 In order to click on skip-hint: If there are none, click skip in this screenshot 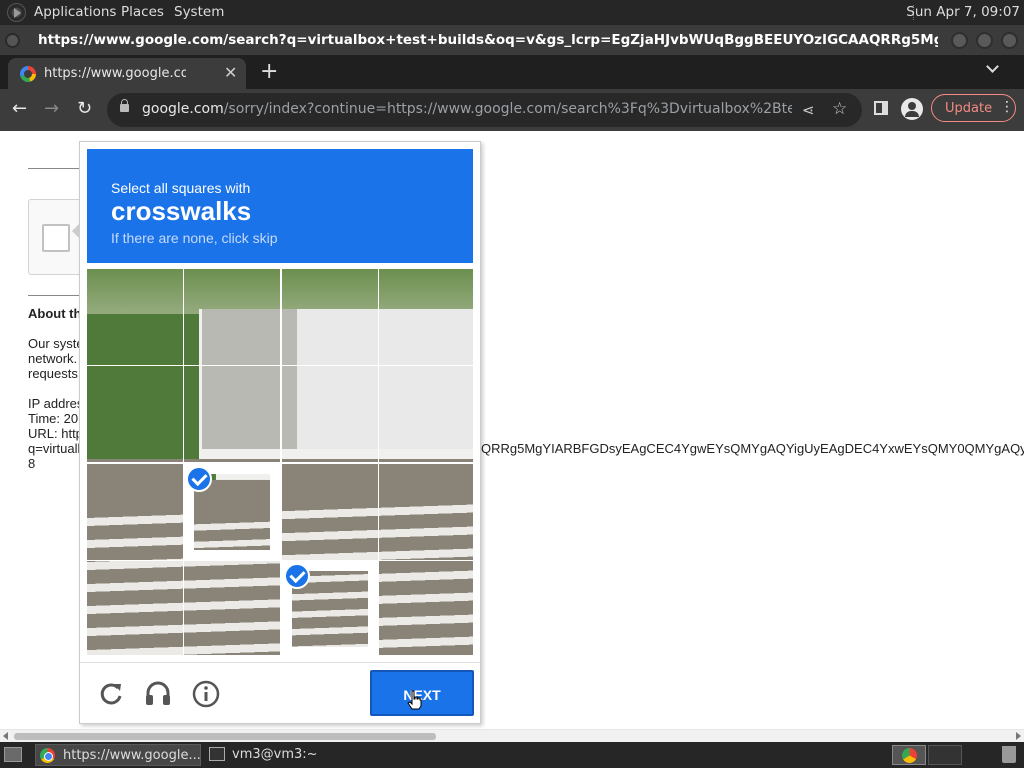, I will do `click(194, 238)`.